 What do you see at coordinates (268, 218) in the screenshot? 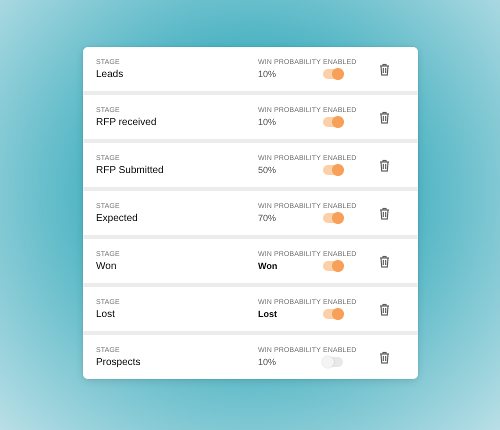
I see `win-probability: 70%` at bounding box center [268, 218].